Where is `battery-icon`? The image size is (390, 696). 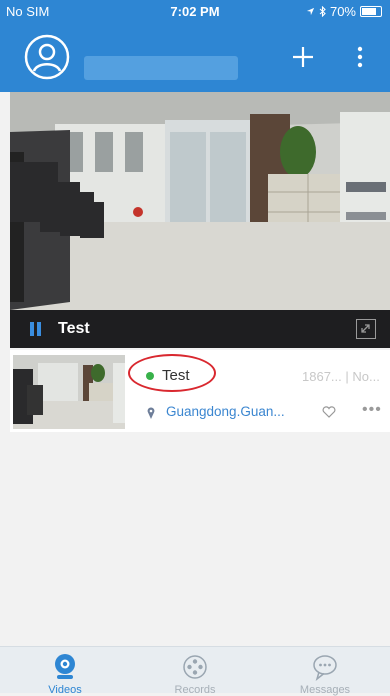 battery-icon is located at coordinates (371, 11).